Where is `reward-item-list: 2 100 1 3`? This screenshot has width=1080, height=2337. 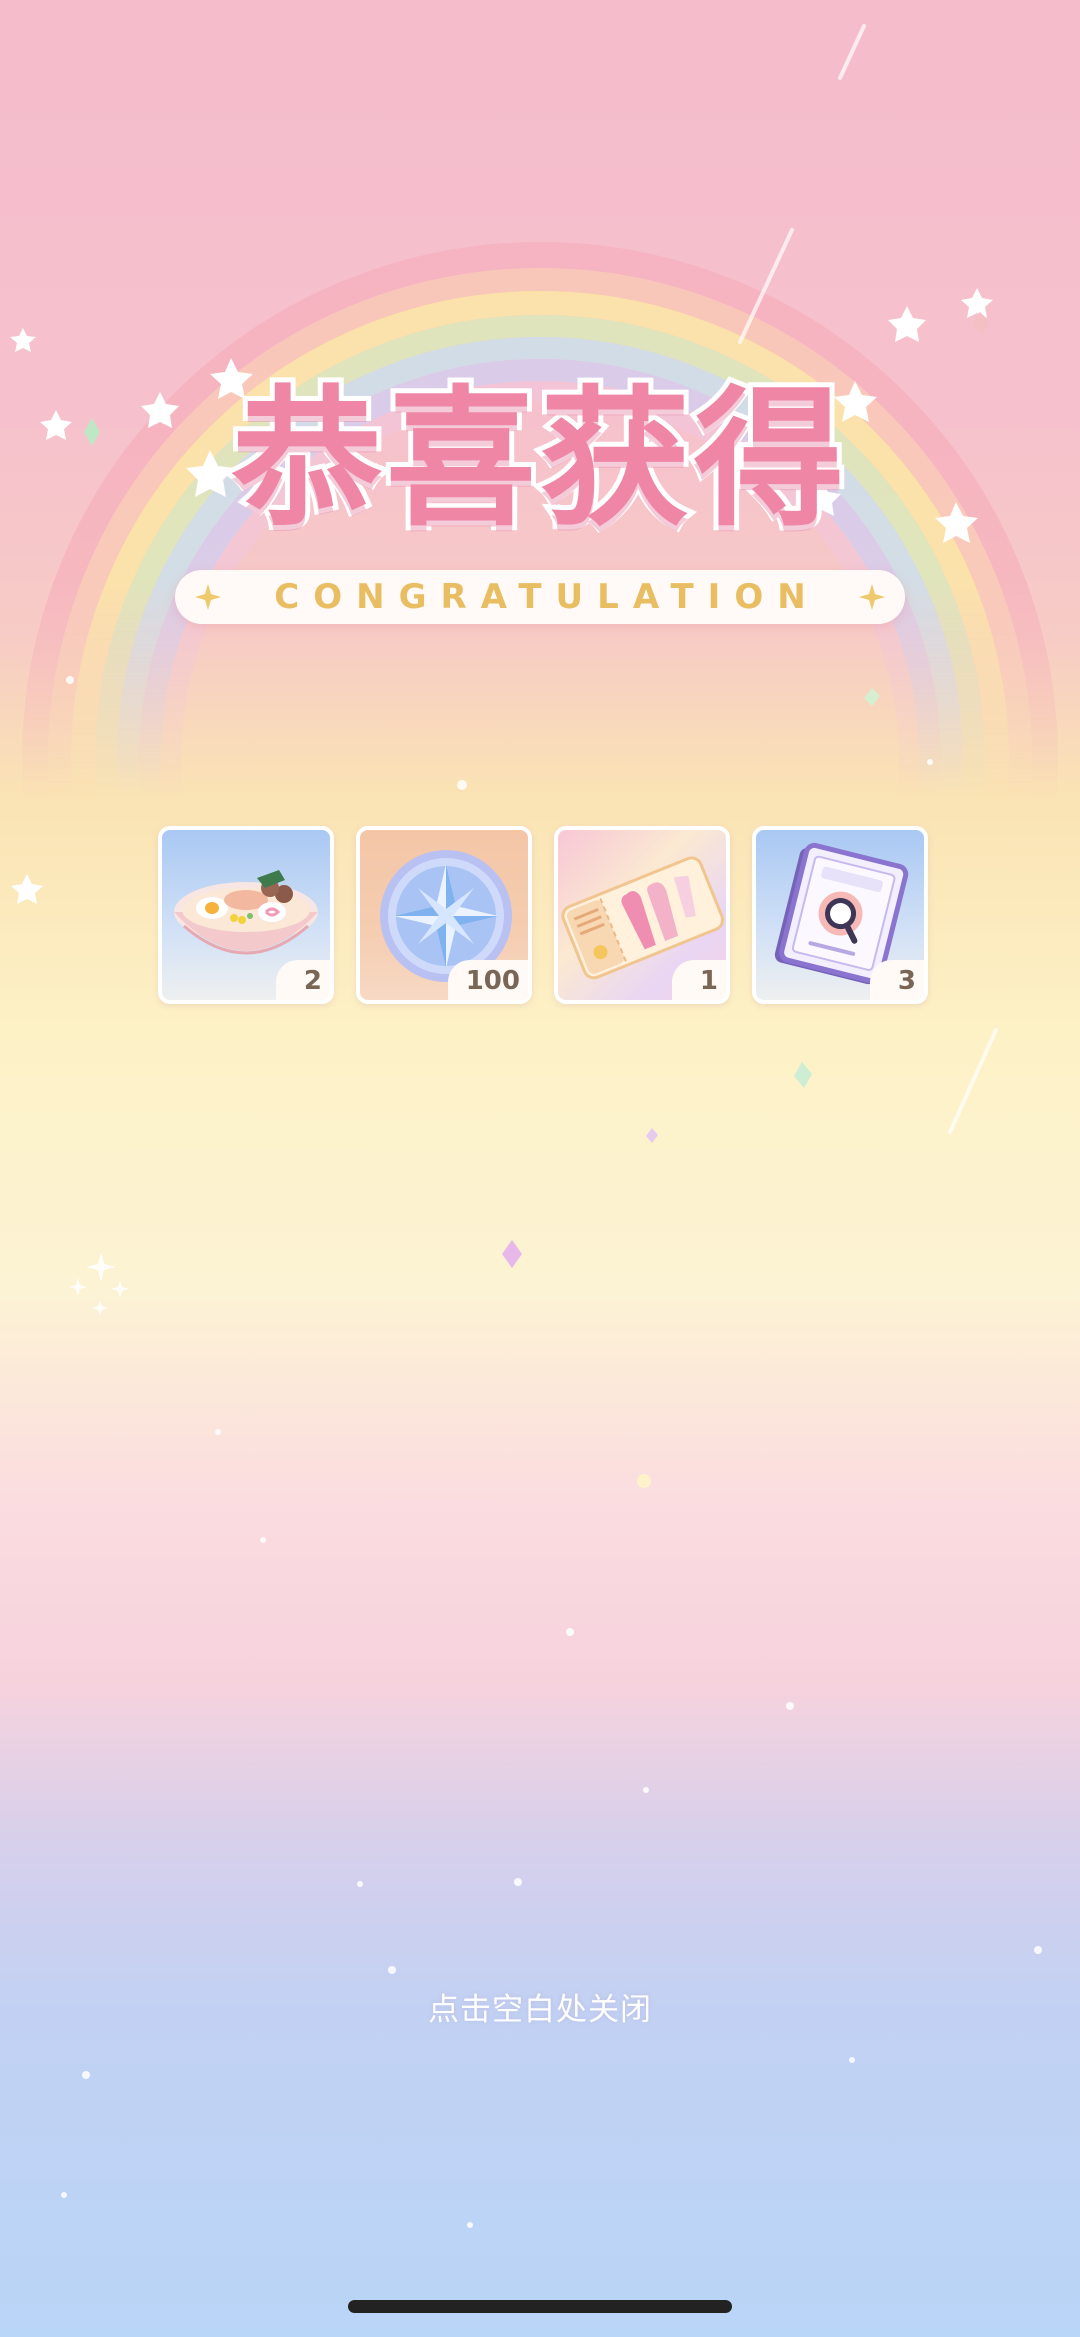
reward-item-list: 2 100 1 3 is located at coordinates (544, 916).